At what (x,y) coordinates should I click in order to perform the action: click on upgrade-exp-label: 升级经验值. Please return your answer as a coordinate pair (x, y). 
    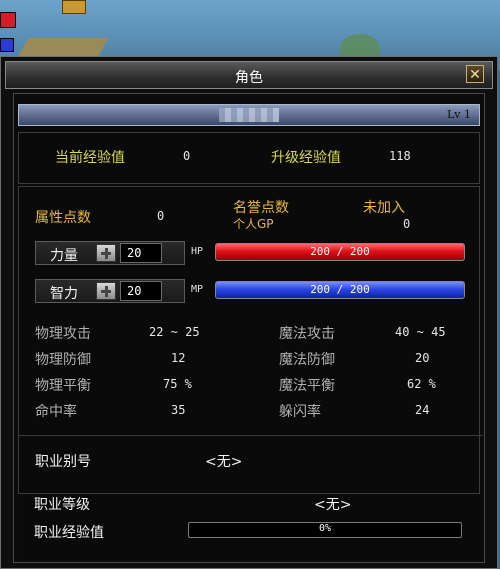
    Looking at the image, I should click on (306, 158).